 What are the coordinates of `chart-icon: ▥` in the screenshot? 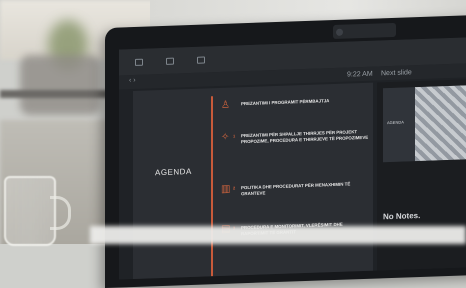 It's located at (226, 189).